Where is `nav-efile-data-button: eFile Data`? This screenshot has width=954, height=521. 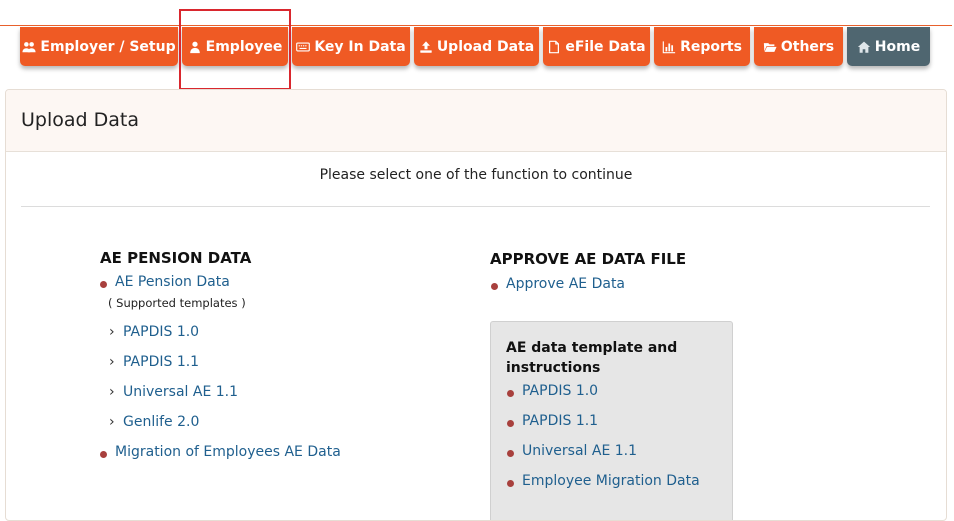
nav-efile-data-button: eFile Data is located at coordinates (596, 46).